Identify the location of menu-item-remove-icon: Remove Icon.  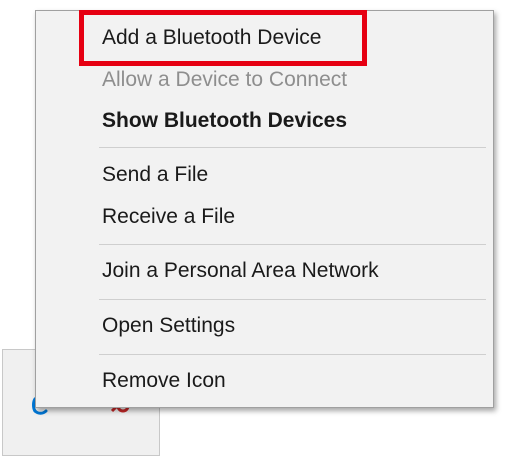
(264, 381).